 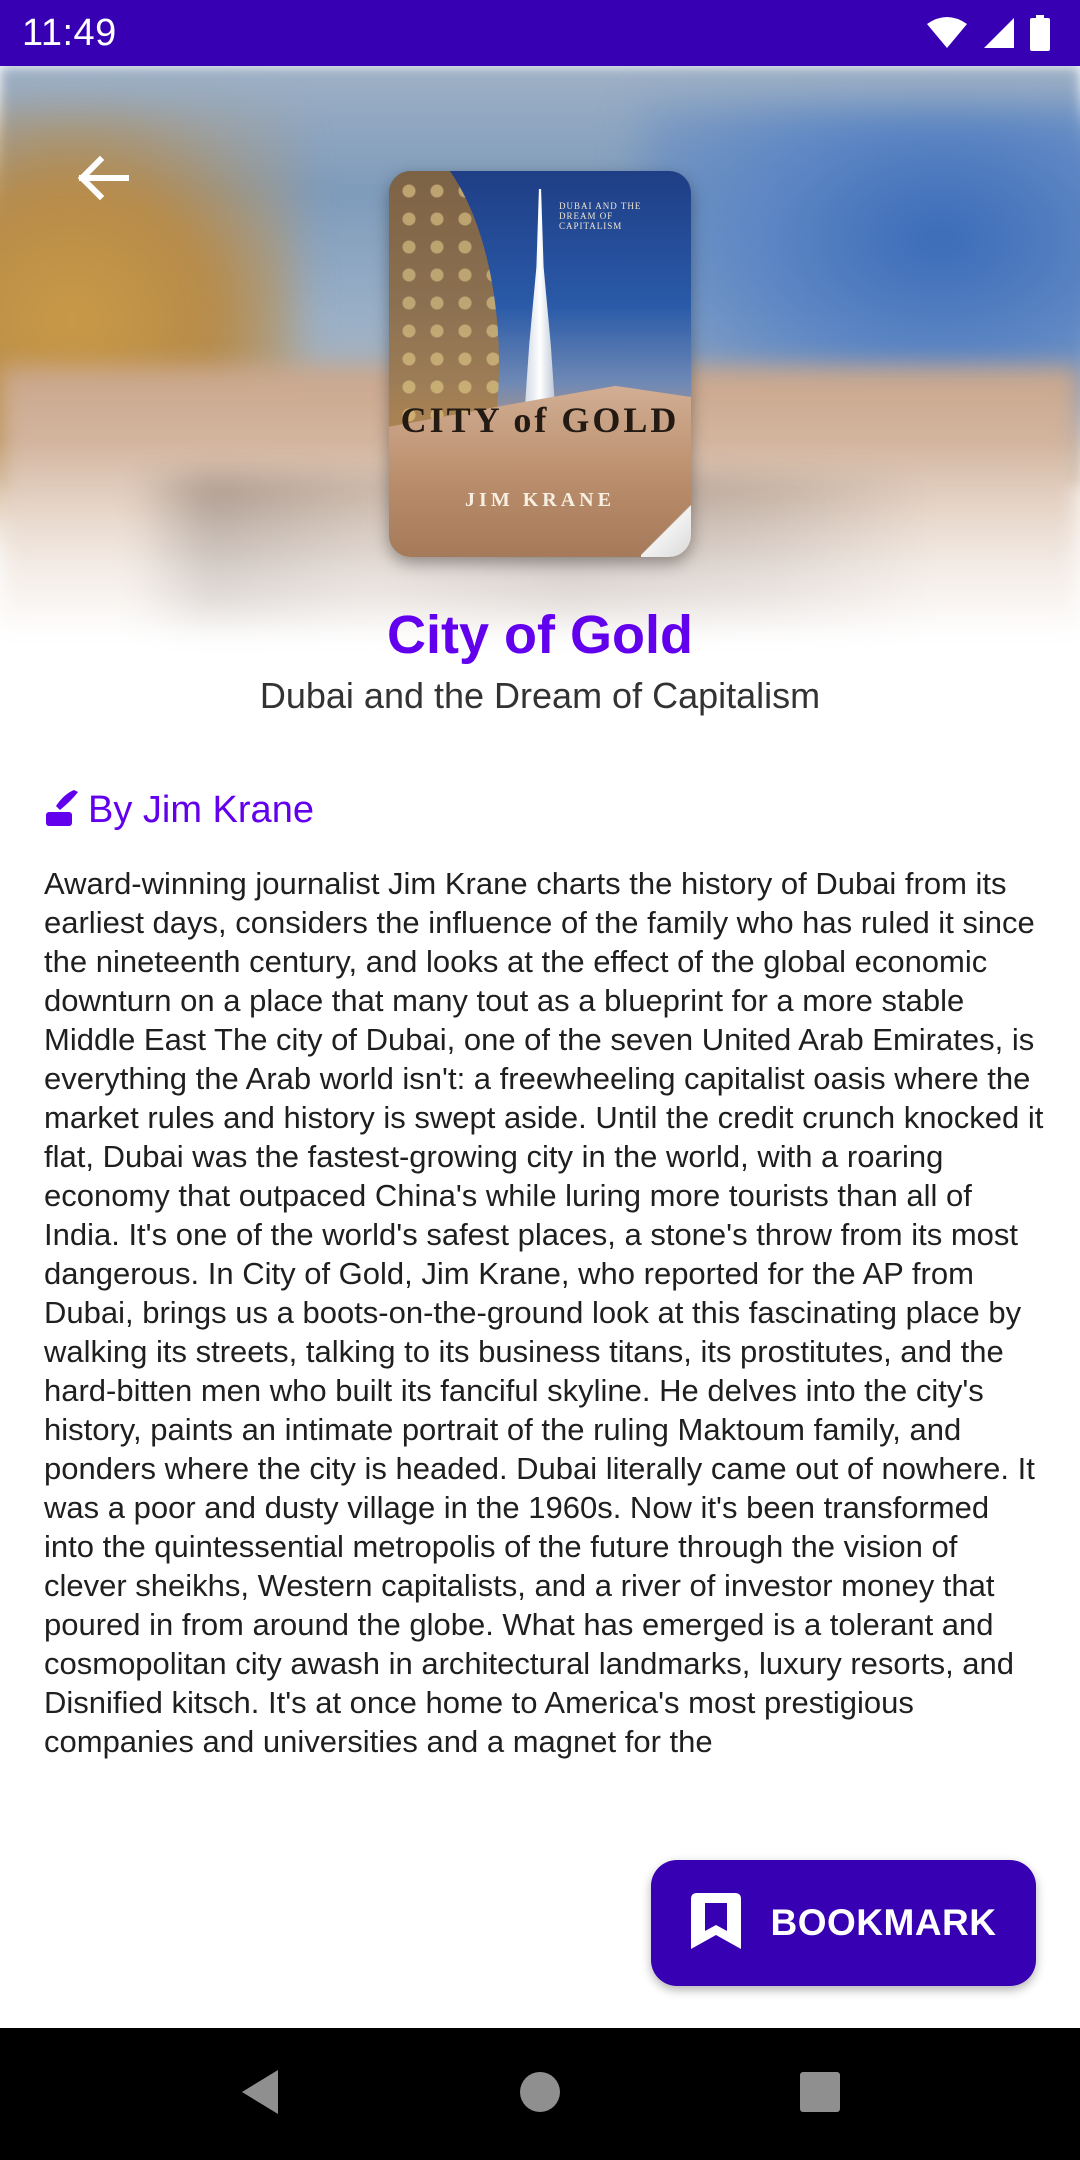 I want to click on status-time: 11:49, so click(x=69, y=32).